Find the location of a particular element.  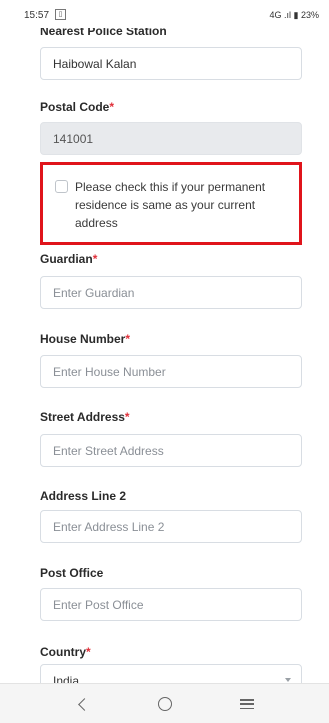

post-office-label: Post Office is located at coordinates (72, 573).